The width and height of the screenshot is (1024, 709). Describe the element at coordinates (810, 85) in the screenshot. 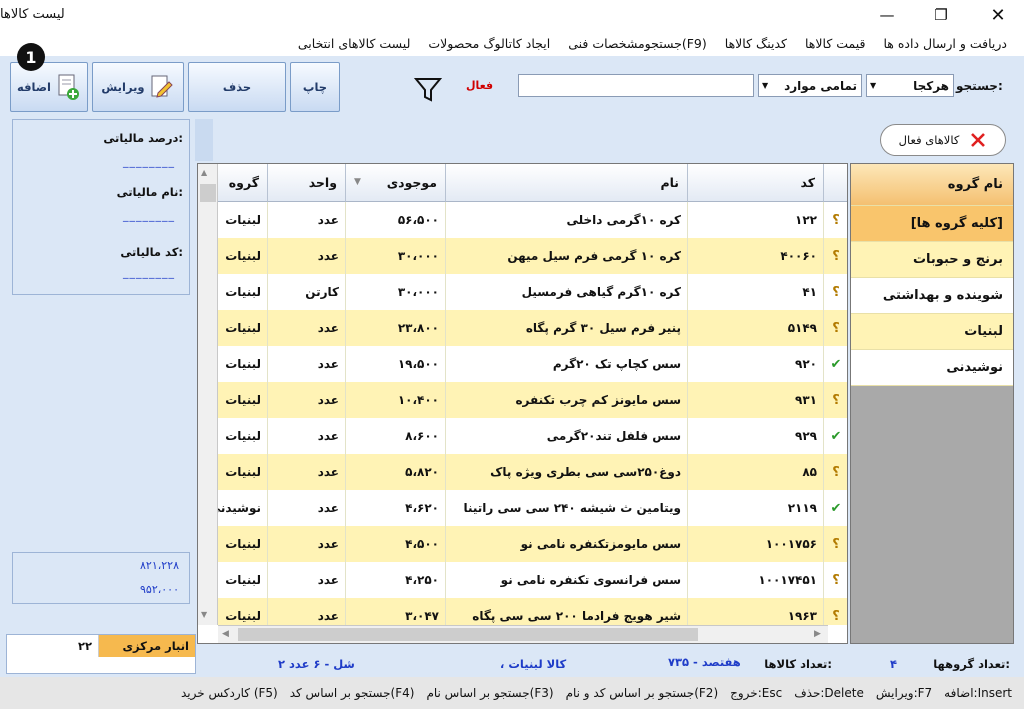

I see `search-scope-select: ▼ تمامی موارد` at that location.